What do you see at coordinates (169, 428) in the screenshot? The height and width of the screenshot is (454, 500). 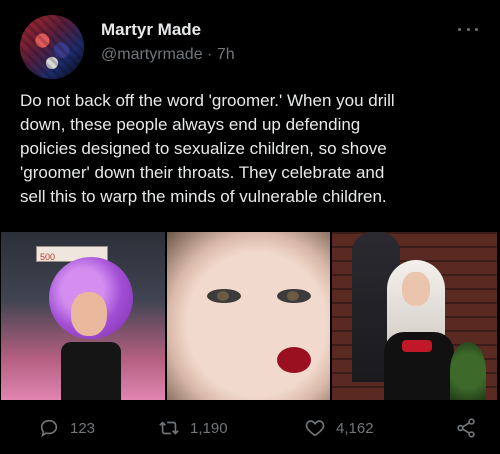 I see `retweet-icon` at bounding box center [169, 428].